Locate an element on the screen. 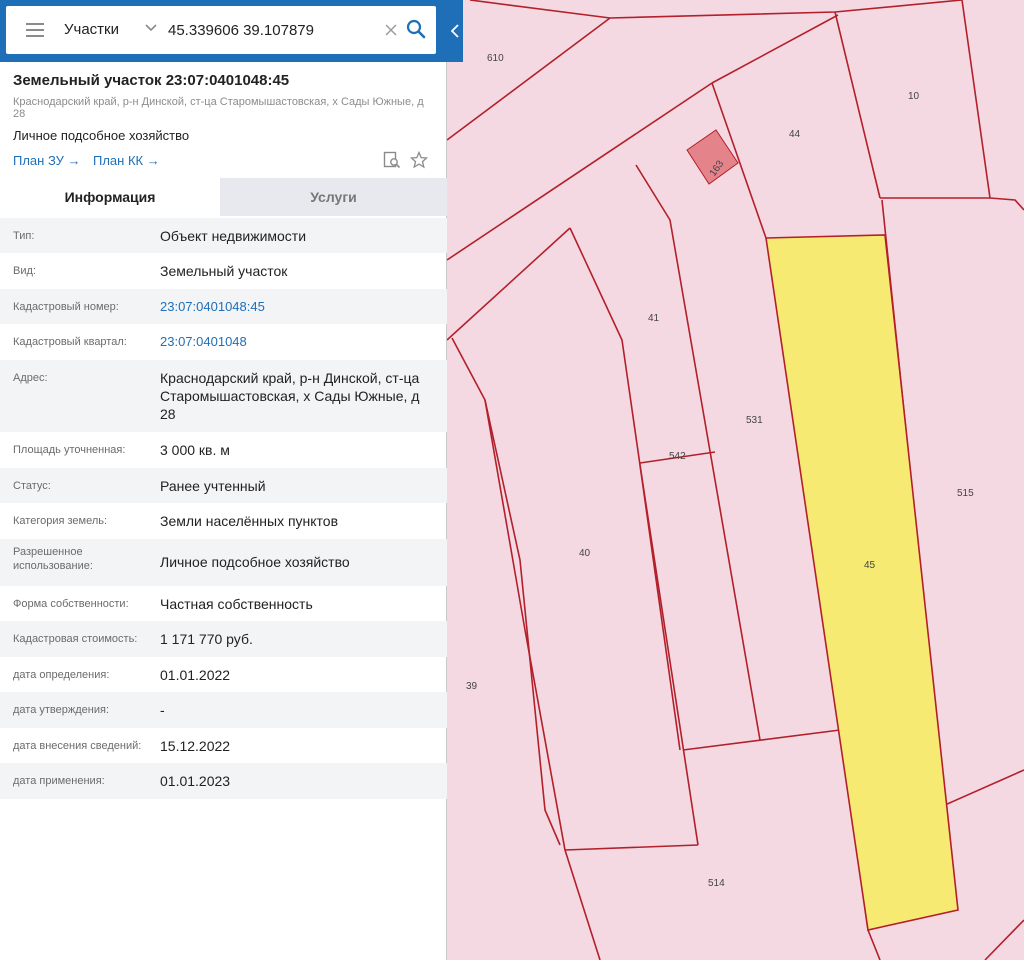 The image size is (1024, 960). tab-services: Услуги is located at coordinates (333, 197).